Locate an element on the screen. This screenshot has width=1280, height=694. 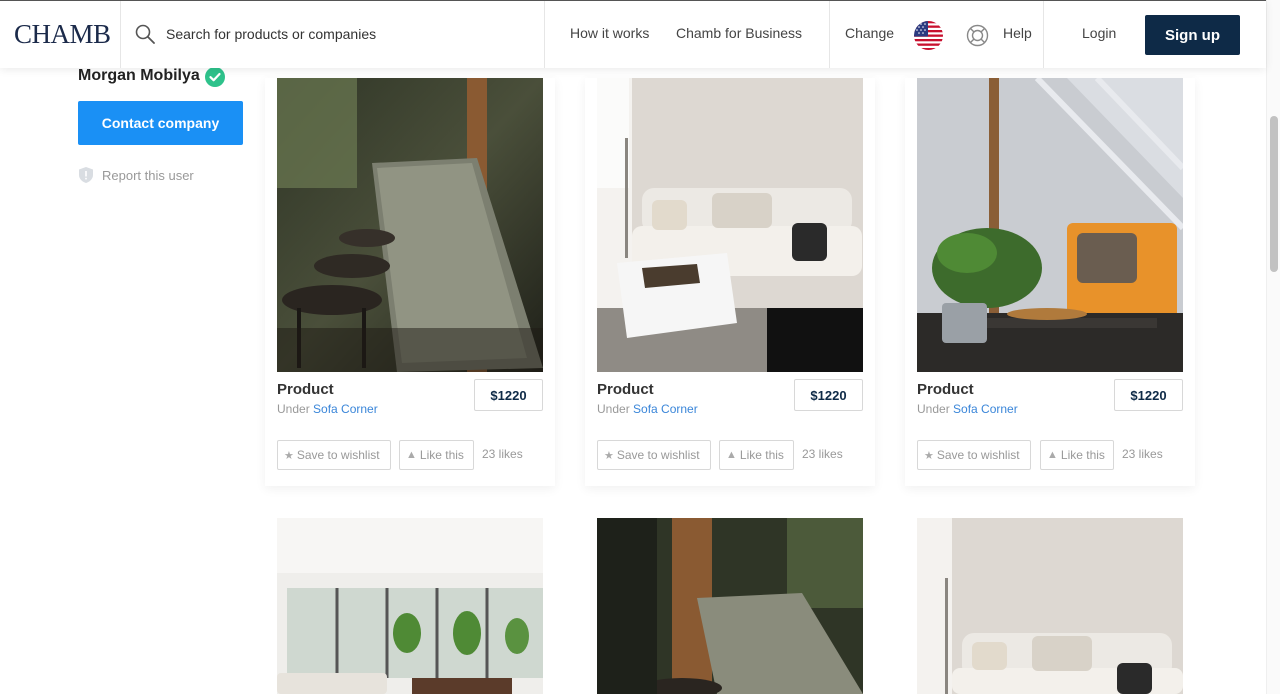
company-name: Morgan Mobilya is located at coordinates (139, 75).